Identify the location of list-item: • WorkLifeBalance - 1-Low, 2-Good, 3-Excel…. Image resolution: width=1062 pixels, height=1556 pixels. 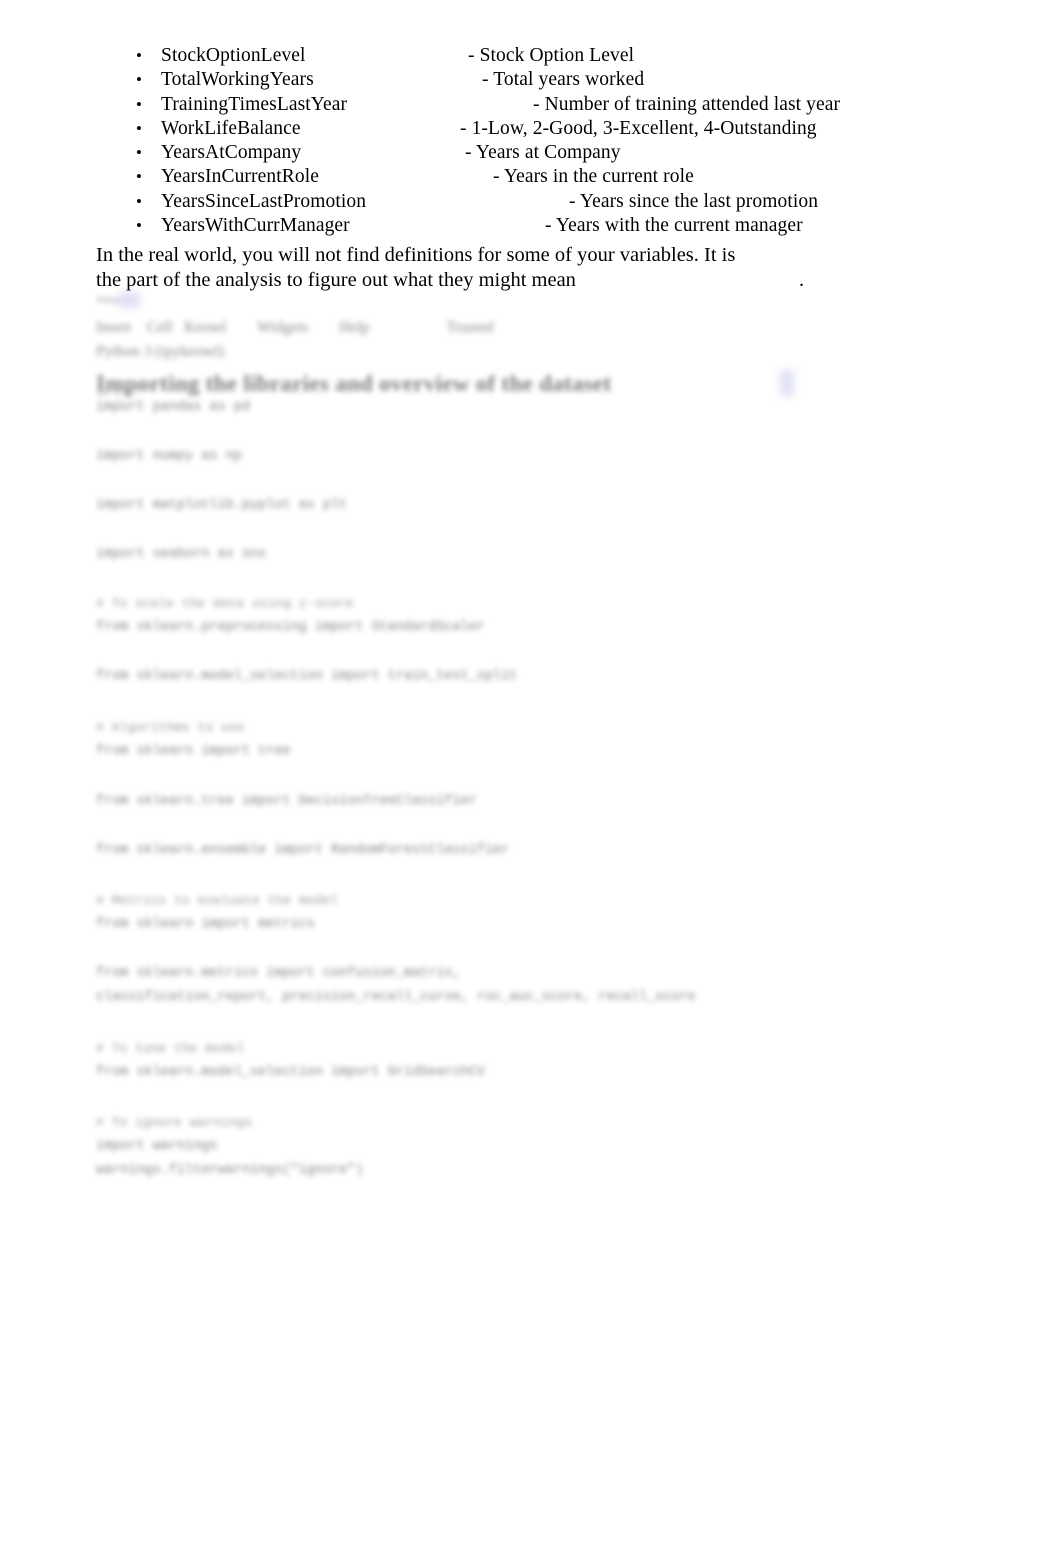
(536, 129).